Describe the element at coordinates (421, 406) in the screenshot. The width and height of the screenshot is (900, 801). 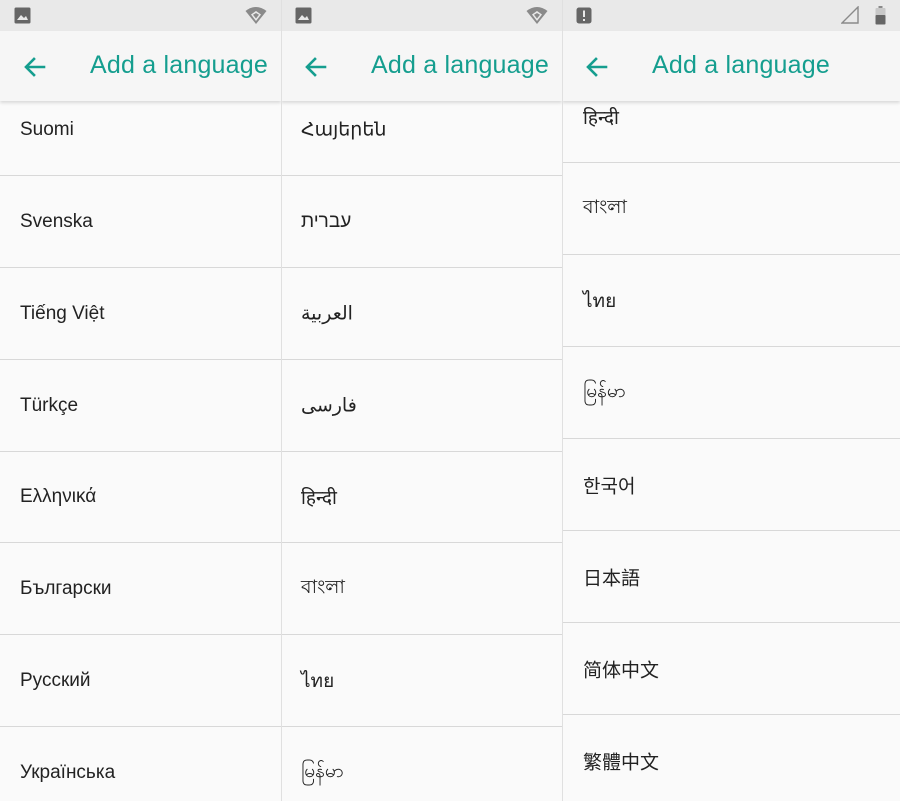
I see `list-item: فارسی` at that location.